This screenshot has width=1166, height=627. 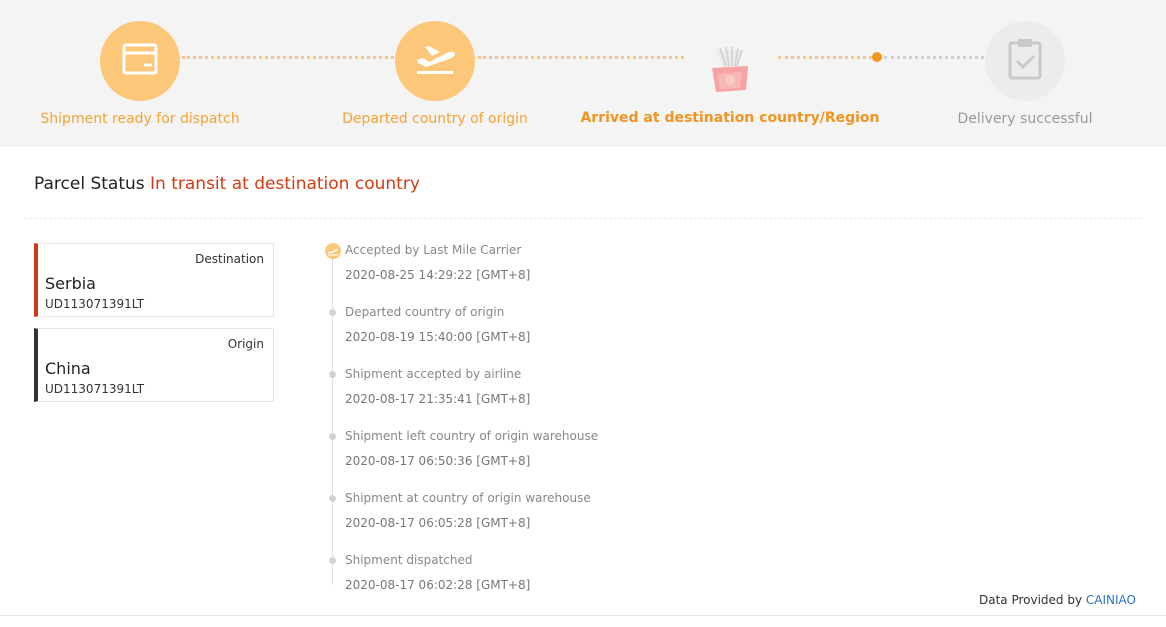 I want to click on parcel-status-label: Parcel Status, so click(x=89, y=184).